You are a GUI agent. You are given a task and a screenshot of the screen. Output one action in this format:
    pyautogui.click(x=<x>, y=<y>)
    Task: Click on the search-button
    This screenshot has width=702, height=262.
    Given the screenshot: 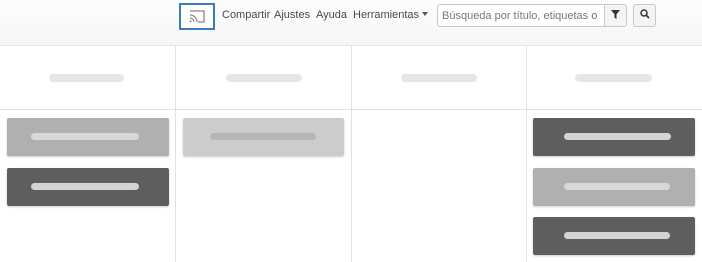 What is the action you would take?
    pyautogui.click(x=644, y=15)
    